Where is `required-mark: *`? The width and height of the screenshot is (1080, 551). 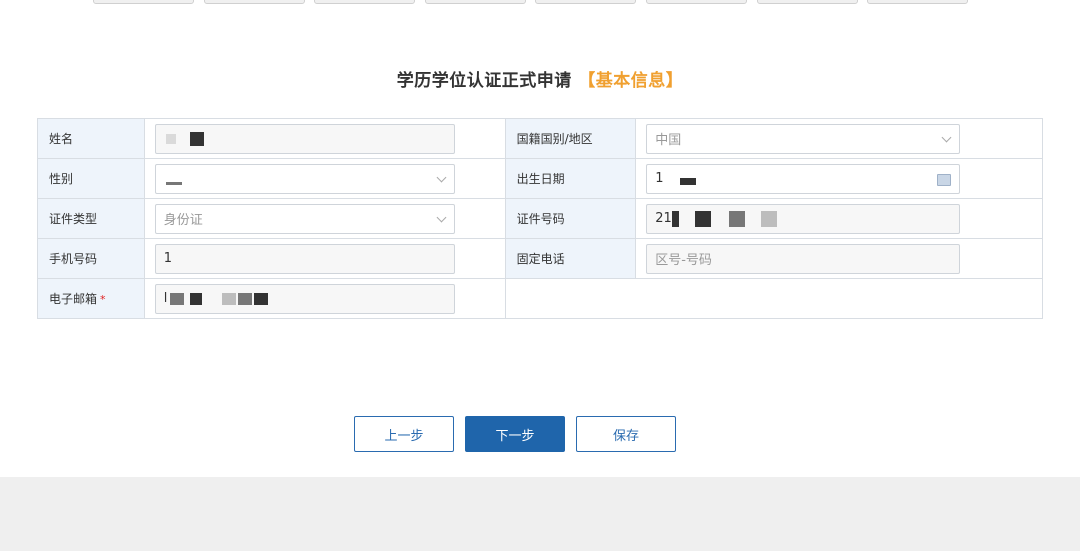 required-mark: * is located at coordinates (103, 299).